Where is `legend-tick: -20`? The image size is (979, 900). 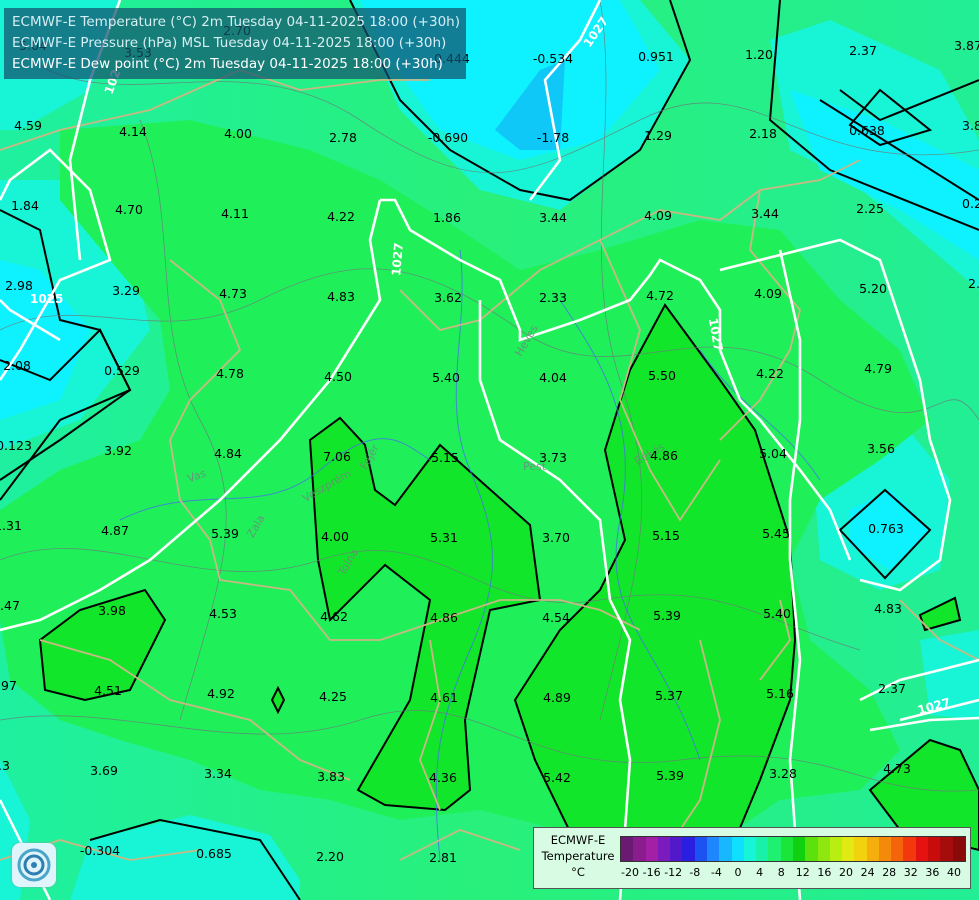
legend-tick: -20 is located at coordinates (630, 872).